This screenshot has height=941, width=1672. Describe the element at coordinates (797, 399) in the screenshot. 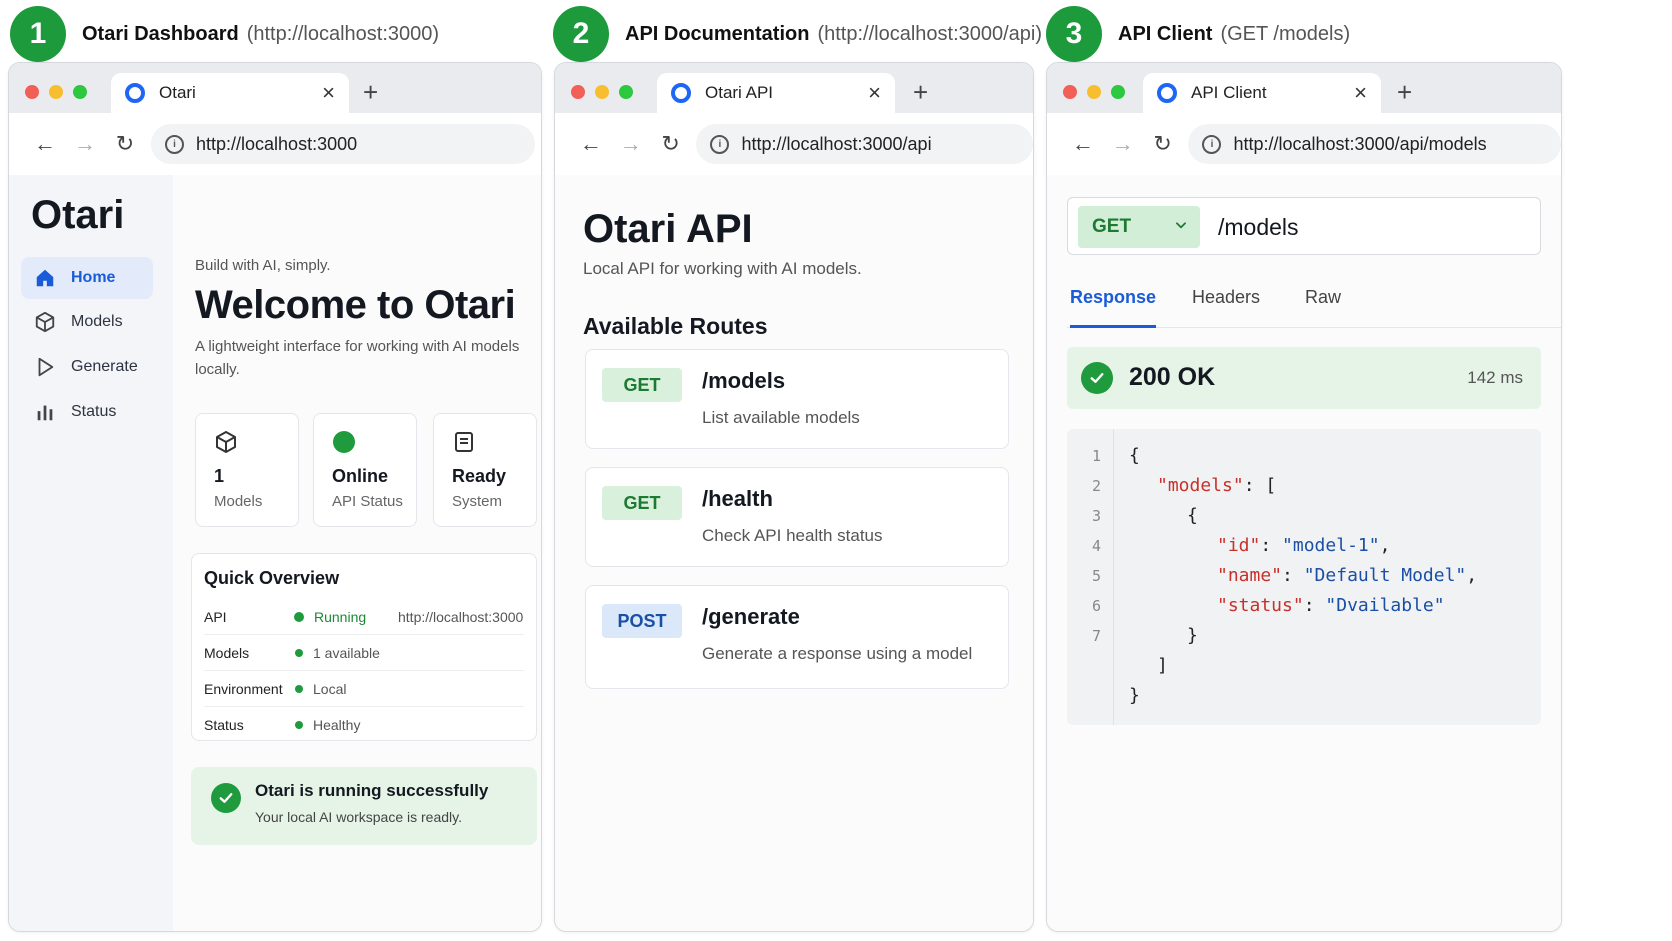

I see `route-card: GET /models List available models` at that location.